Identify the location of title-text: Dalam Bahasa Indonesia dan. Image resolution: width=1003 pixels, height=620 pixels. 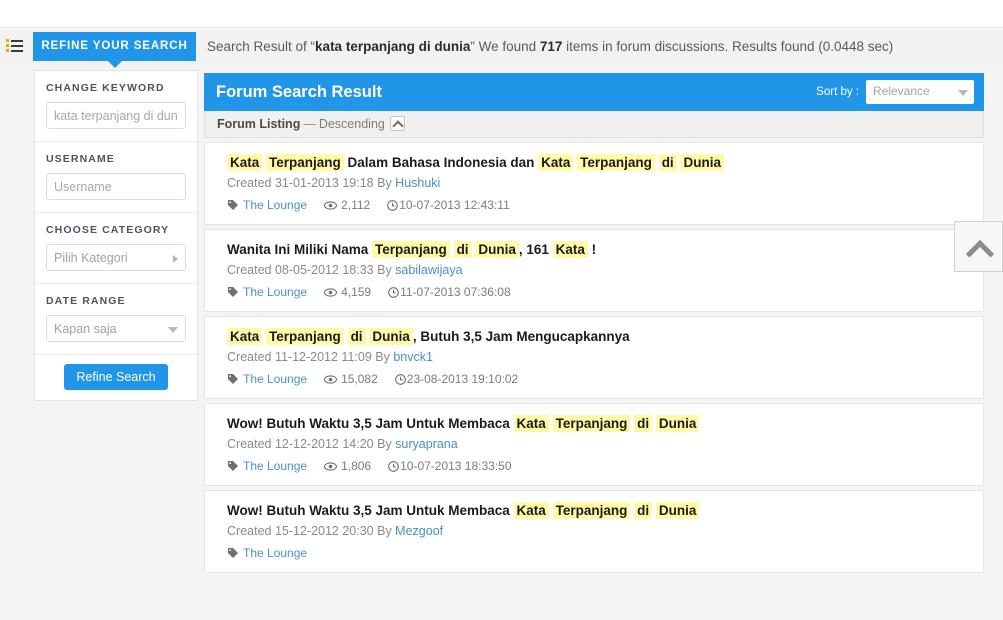
(441, 162).